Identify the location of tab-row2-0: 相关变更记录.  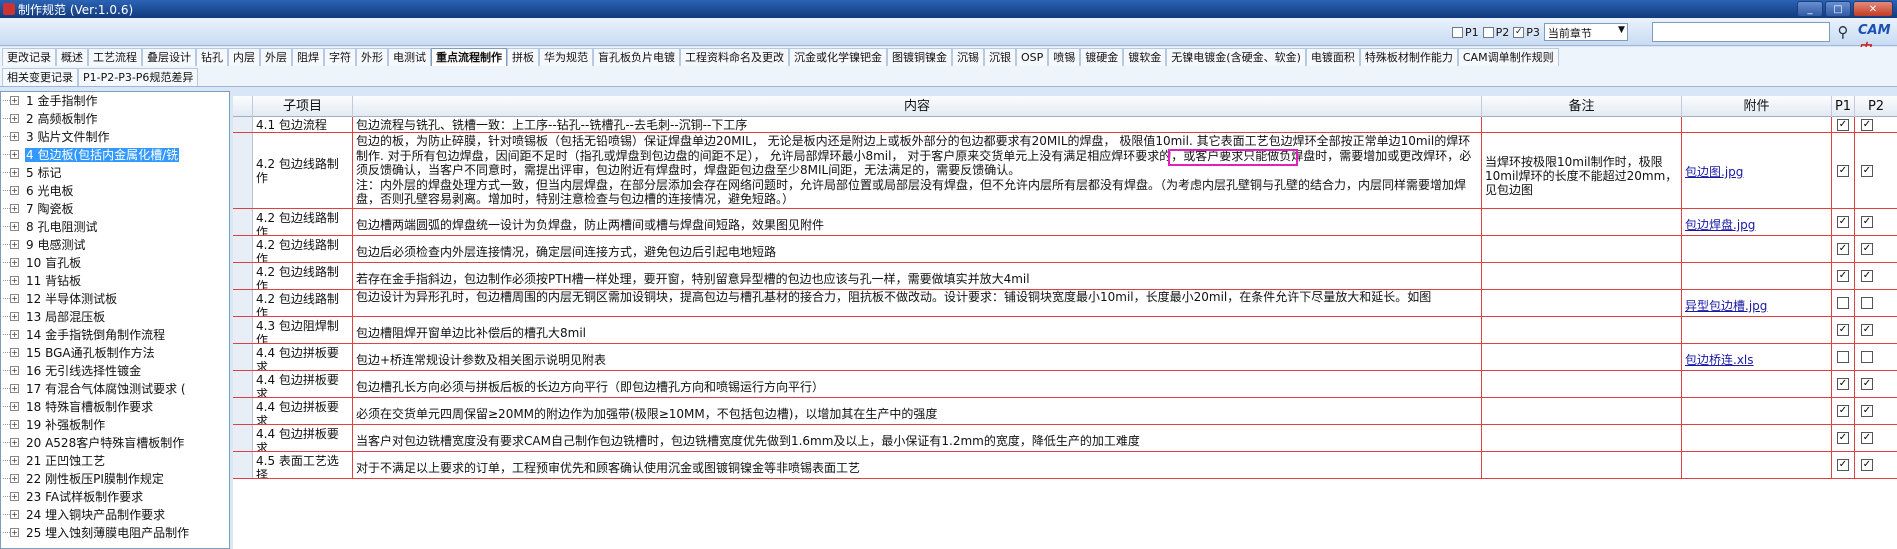
(40, 77).